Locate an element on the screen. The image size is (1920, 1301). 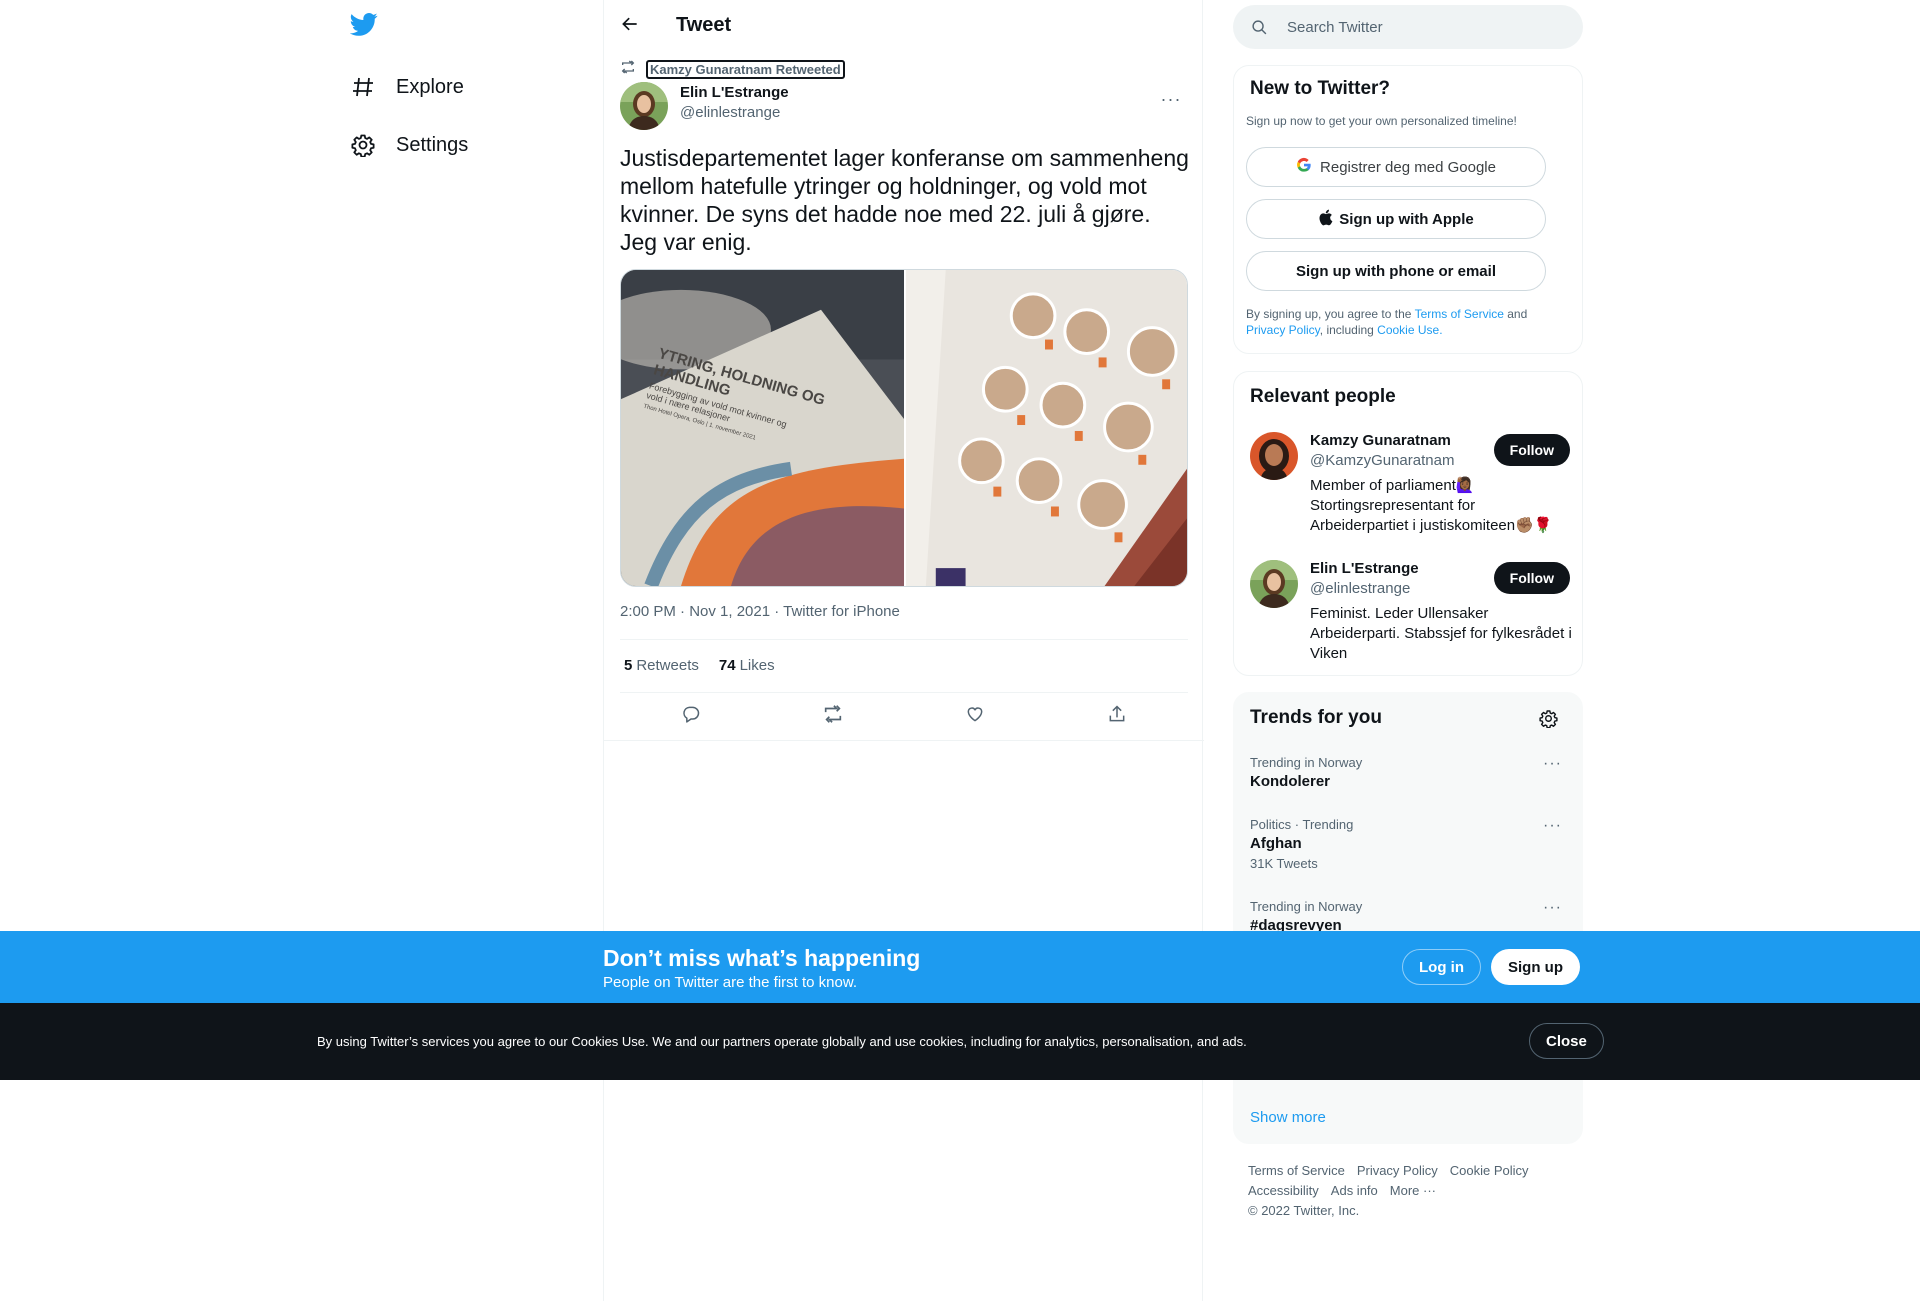
retweets-label: Retweets is located at coordinates (667, 665).